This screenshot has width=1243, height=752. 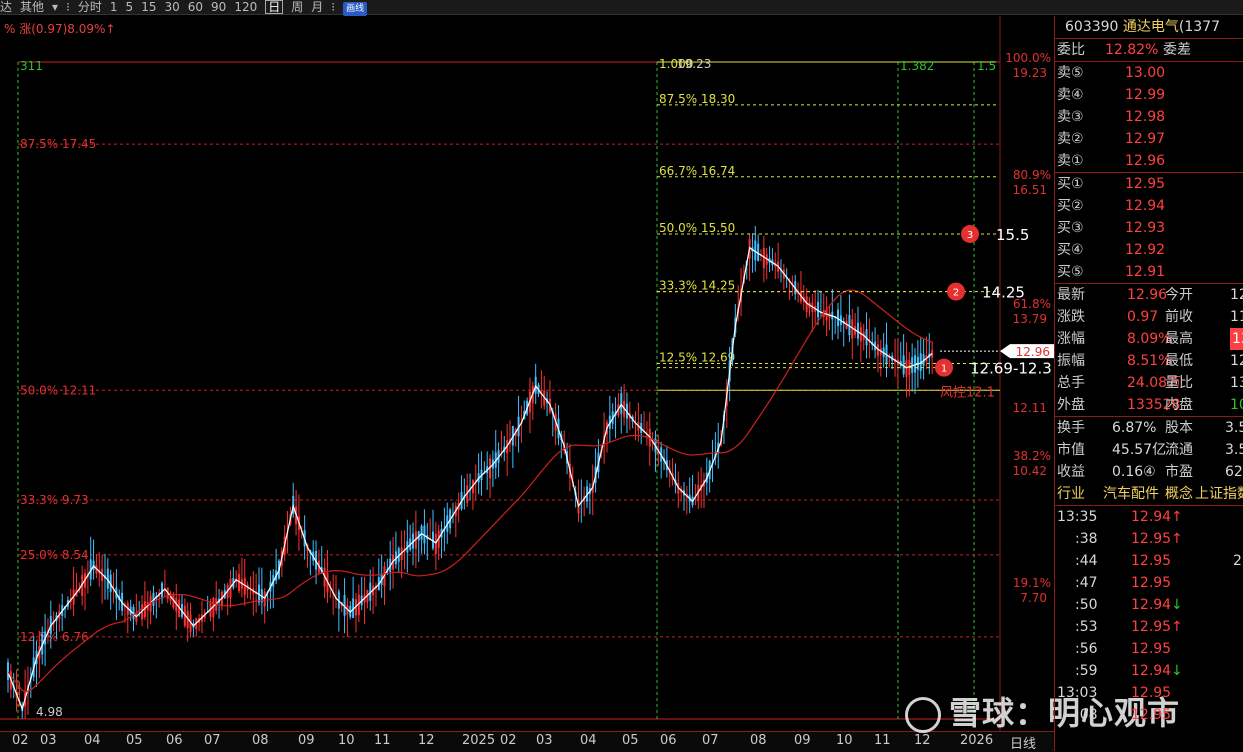 What do you see at coordinates (1145, 228) in the screenshot?
I see `buy-price: 12.93` at bounding box center [1145, 228].